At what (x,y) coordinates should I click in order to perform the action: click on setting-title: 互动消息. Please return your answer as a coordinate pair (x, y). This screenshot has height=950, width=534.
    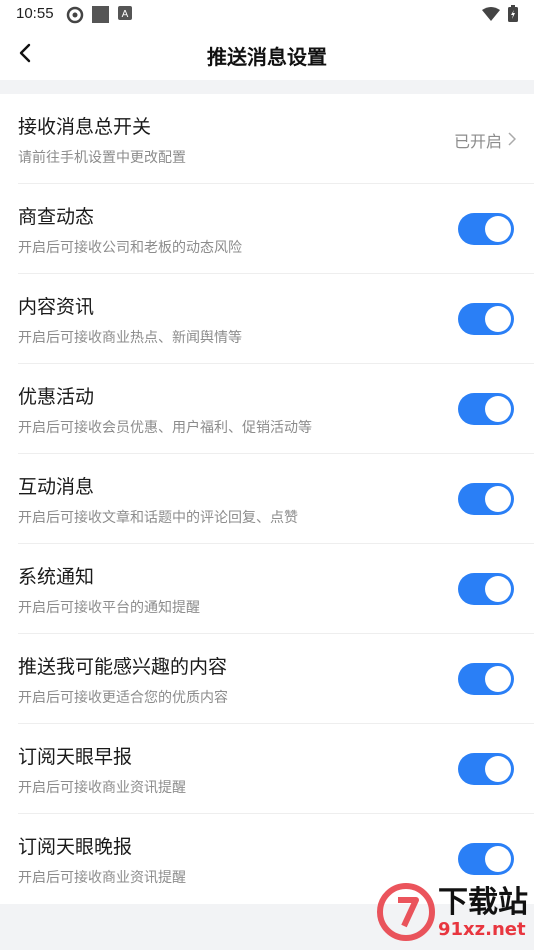
    Looking at the image, I should click on (56, 487).